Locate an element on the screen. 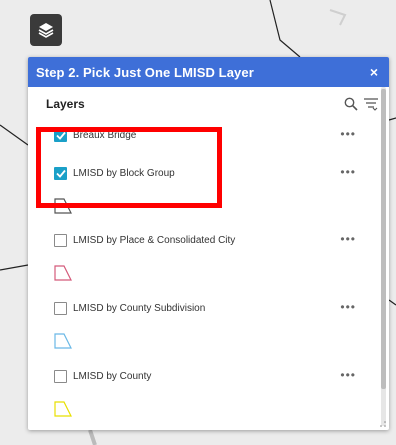 This screenshot has width=396, height=445. legend-swatch-county is located at coordinates (63, 409).